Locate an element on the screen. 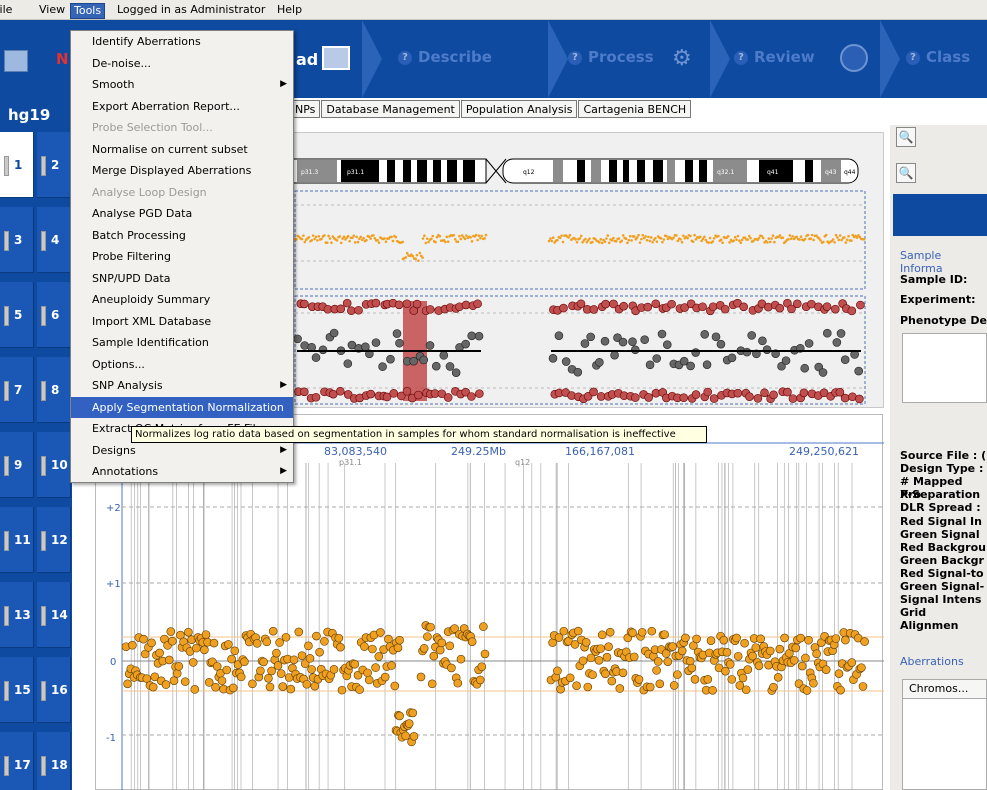 The image size is (987, 790). workflow-process-button: ? Process is located at coordinates (611, 57).